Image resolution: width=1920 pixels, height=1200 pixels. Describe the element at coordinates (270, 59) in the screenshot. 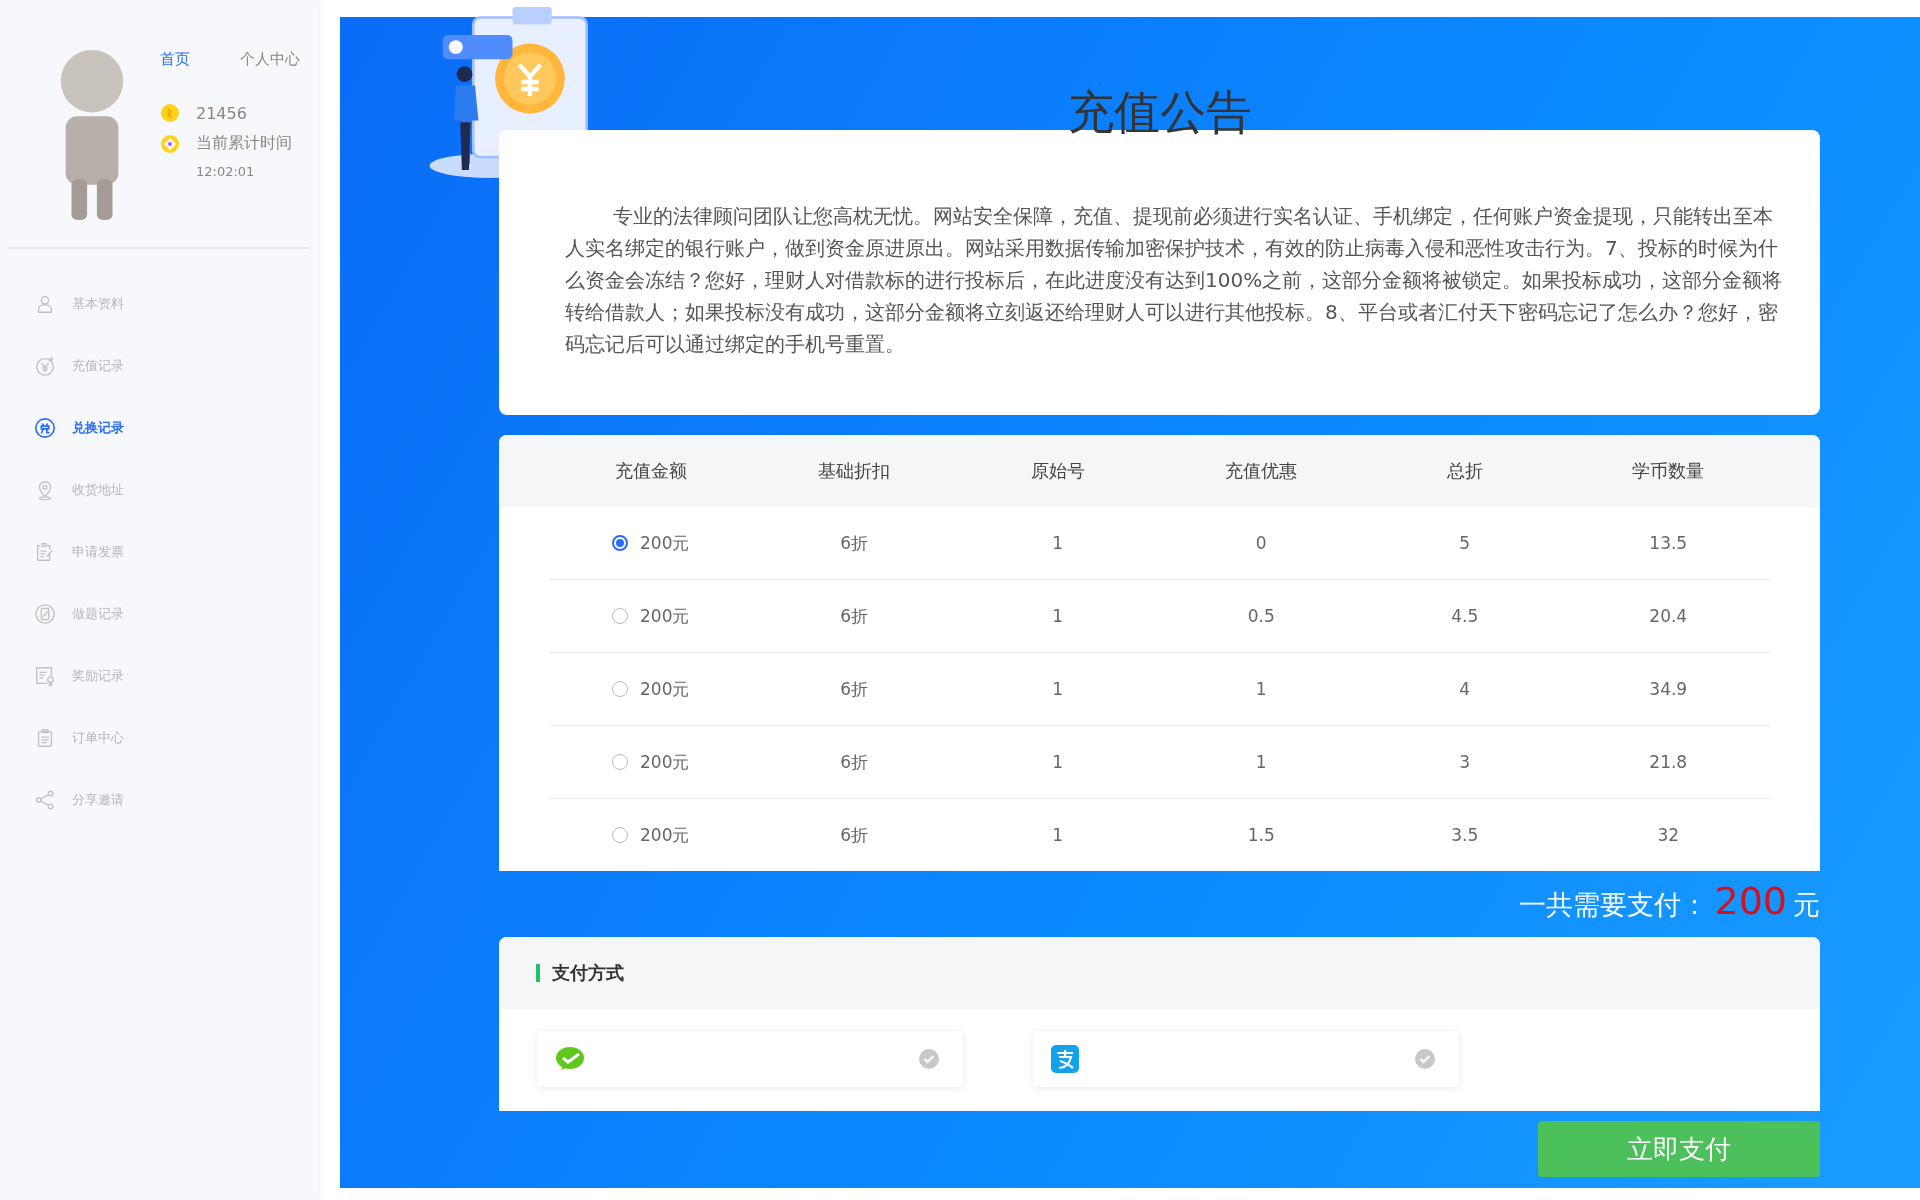

I see `nav-link: 个人中心` at that location.